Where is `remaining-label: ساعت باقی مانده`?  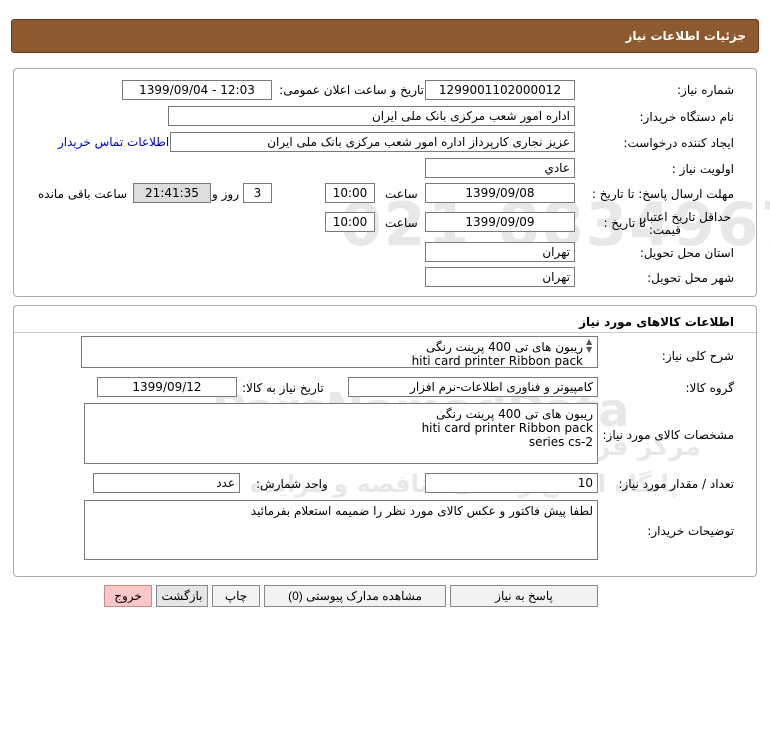 remaining-label: ساعت باقی مانده is located at coordinates (83, 194).